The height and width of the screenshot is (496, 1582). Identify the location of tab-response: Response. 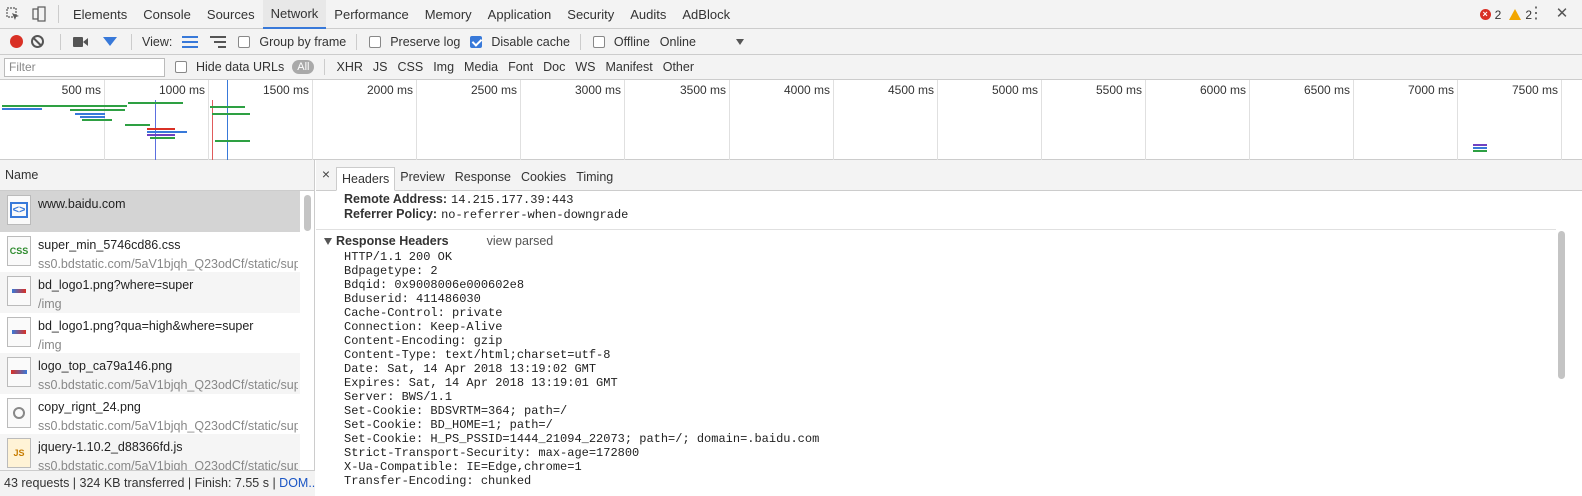
(483, 178).